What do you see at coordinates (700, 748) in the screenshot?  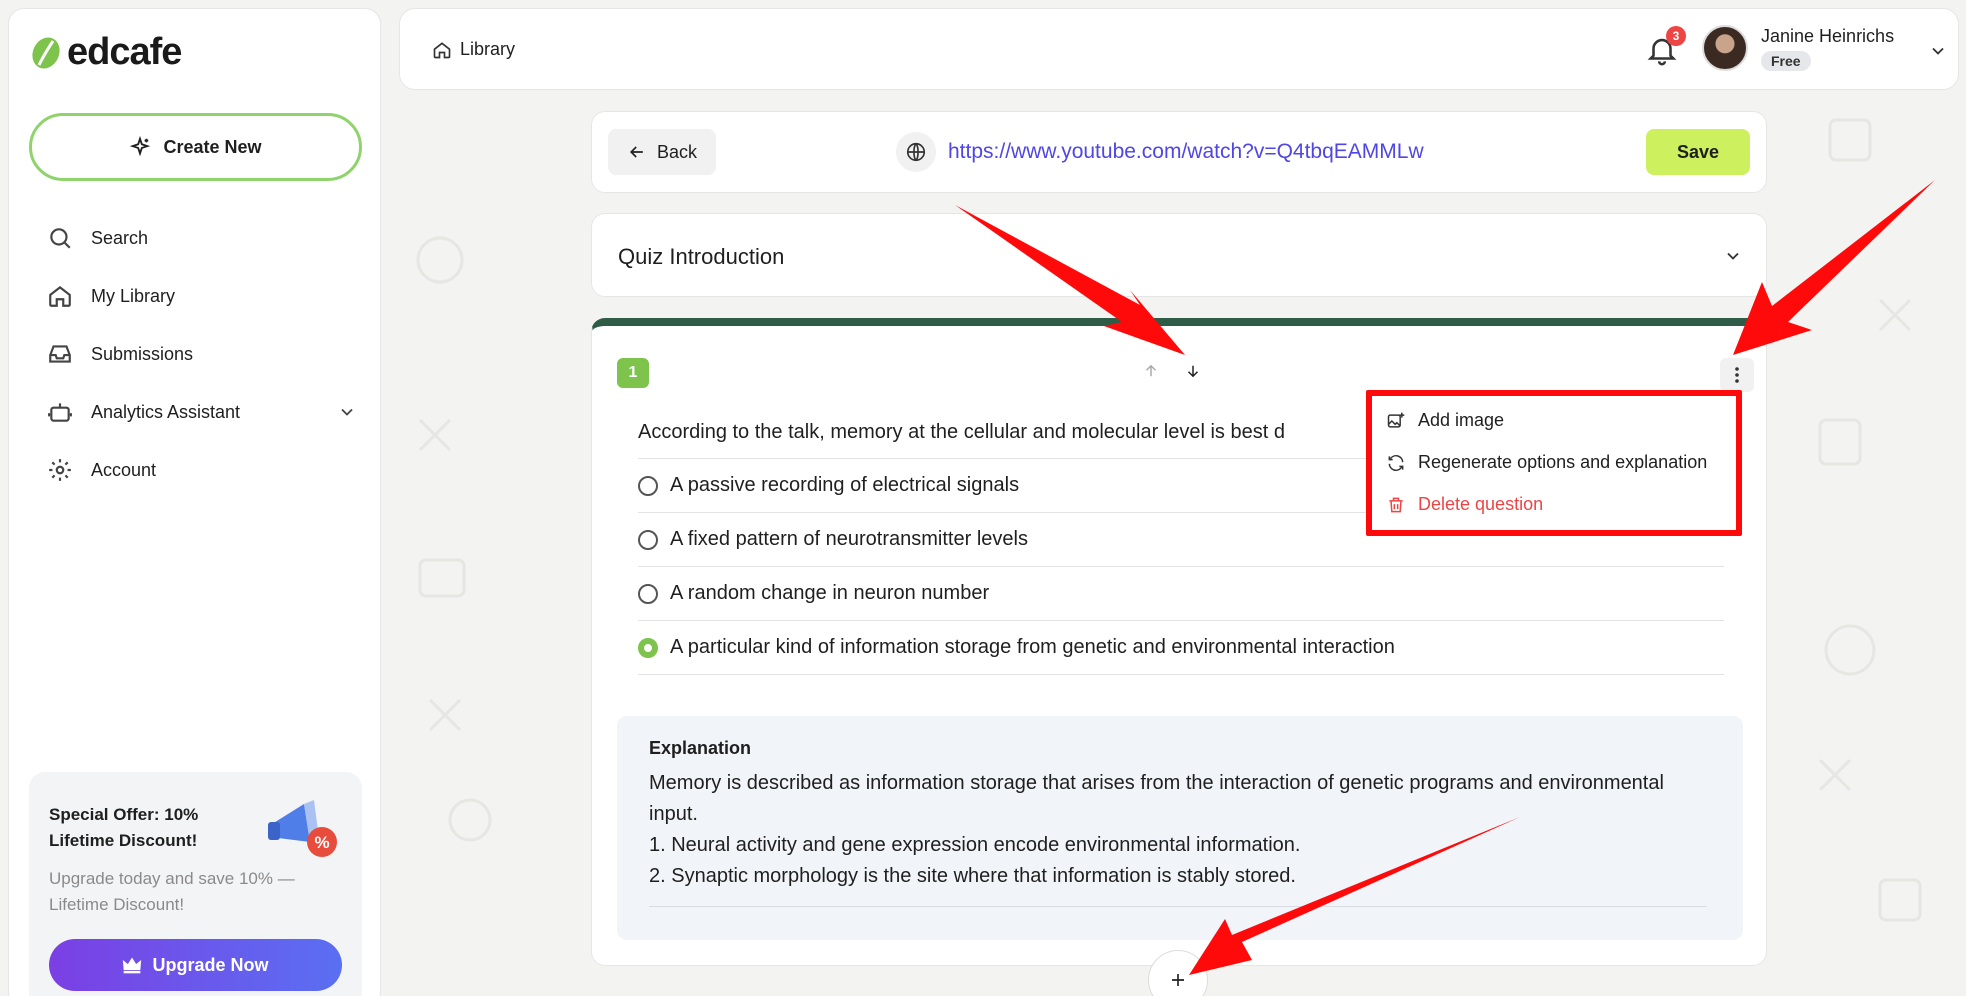 I see `explanation-title: Explanation` at bounding box center [700, 748].